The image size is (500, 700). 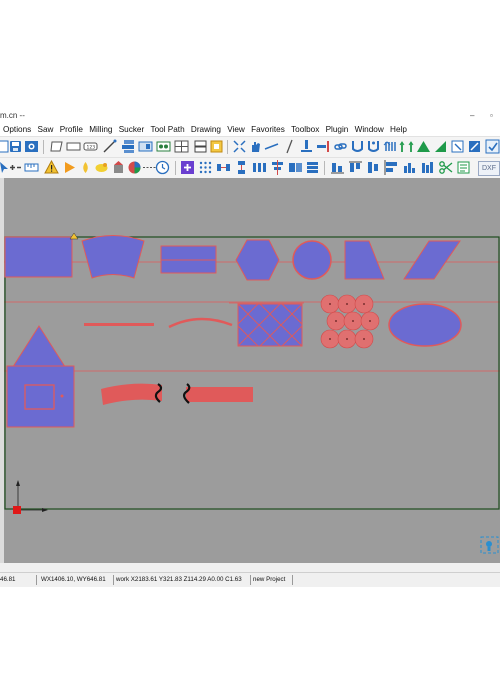 I want to click on menu-drawing: Drawing, so click(x=206, y=129).